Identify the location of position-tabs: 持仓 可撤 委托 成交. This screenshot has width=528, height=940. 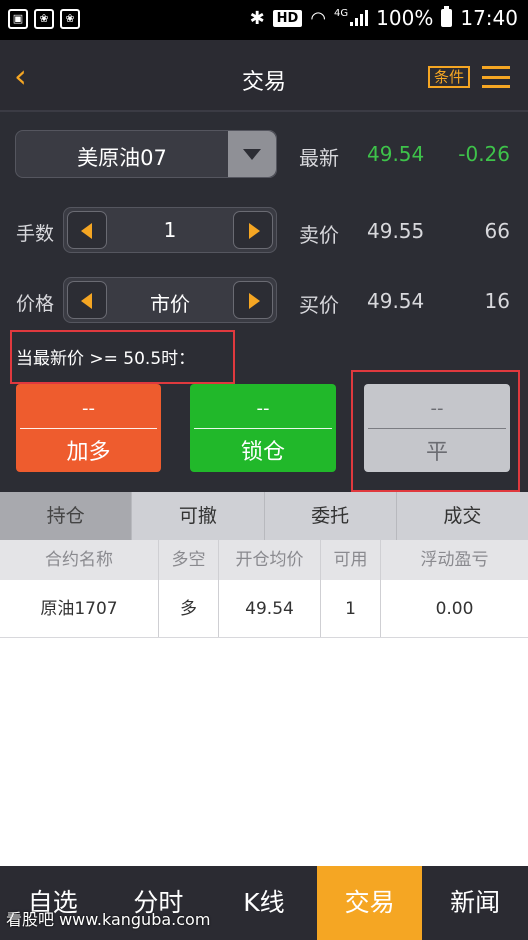
(264, 516).